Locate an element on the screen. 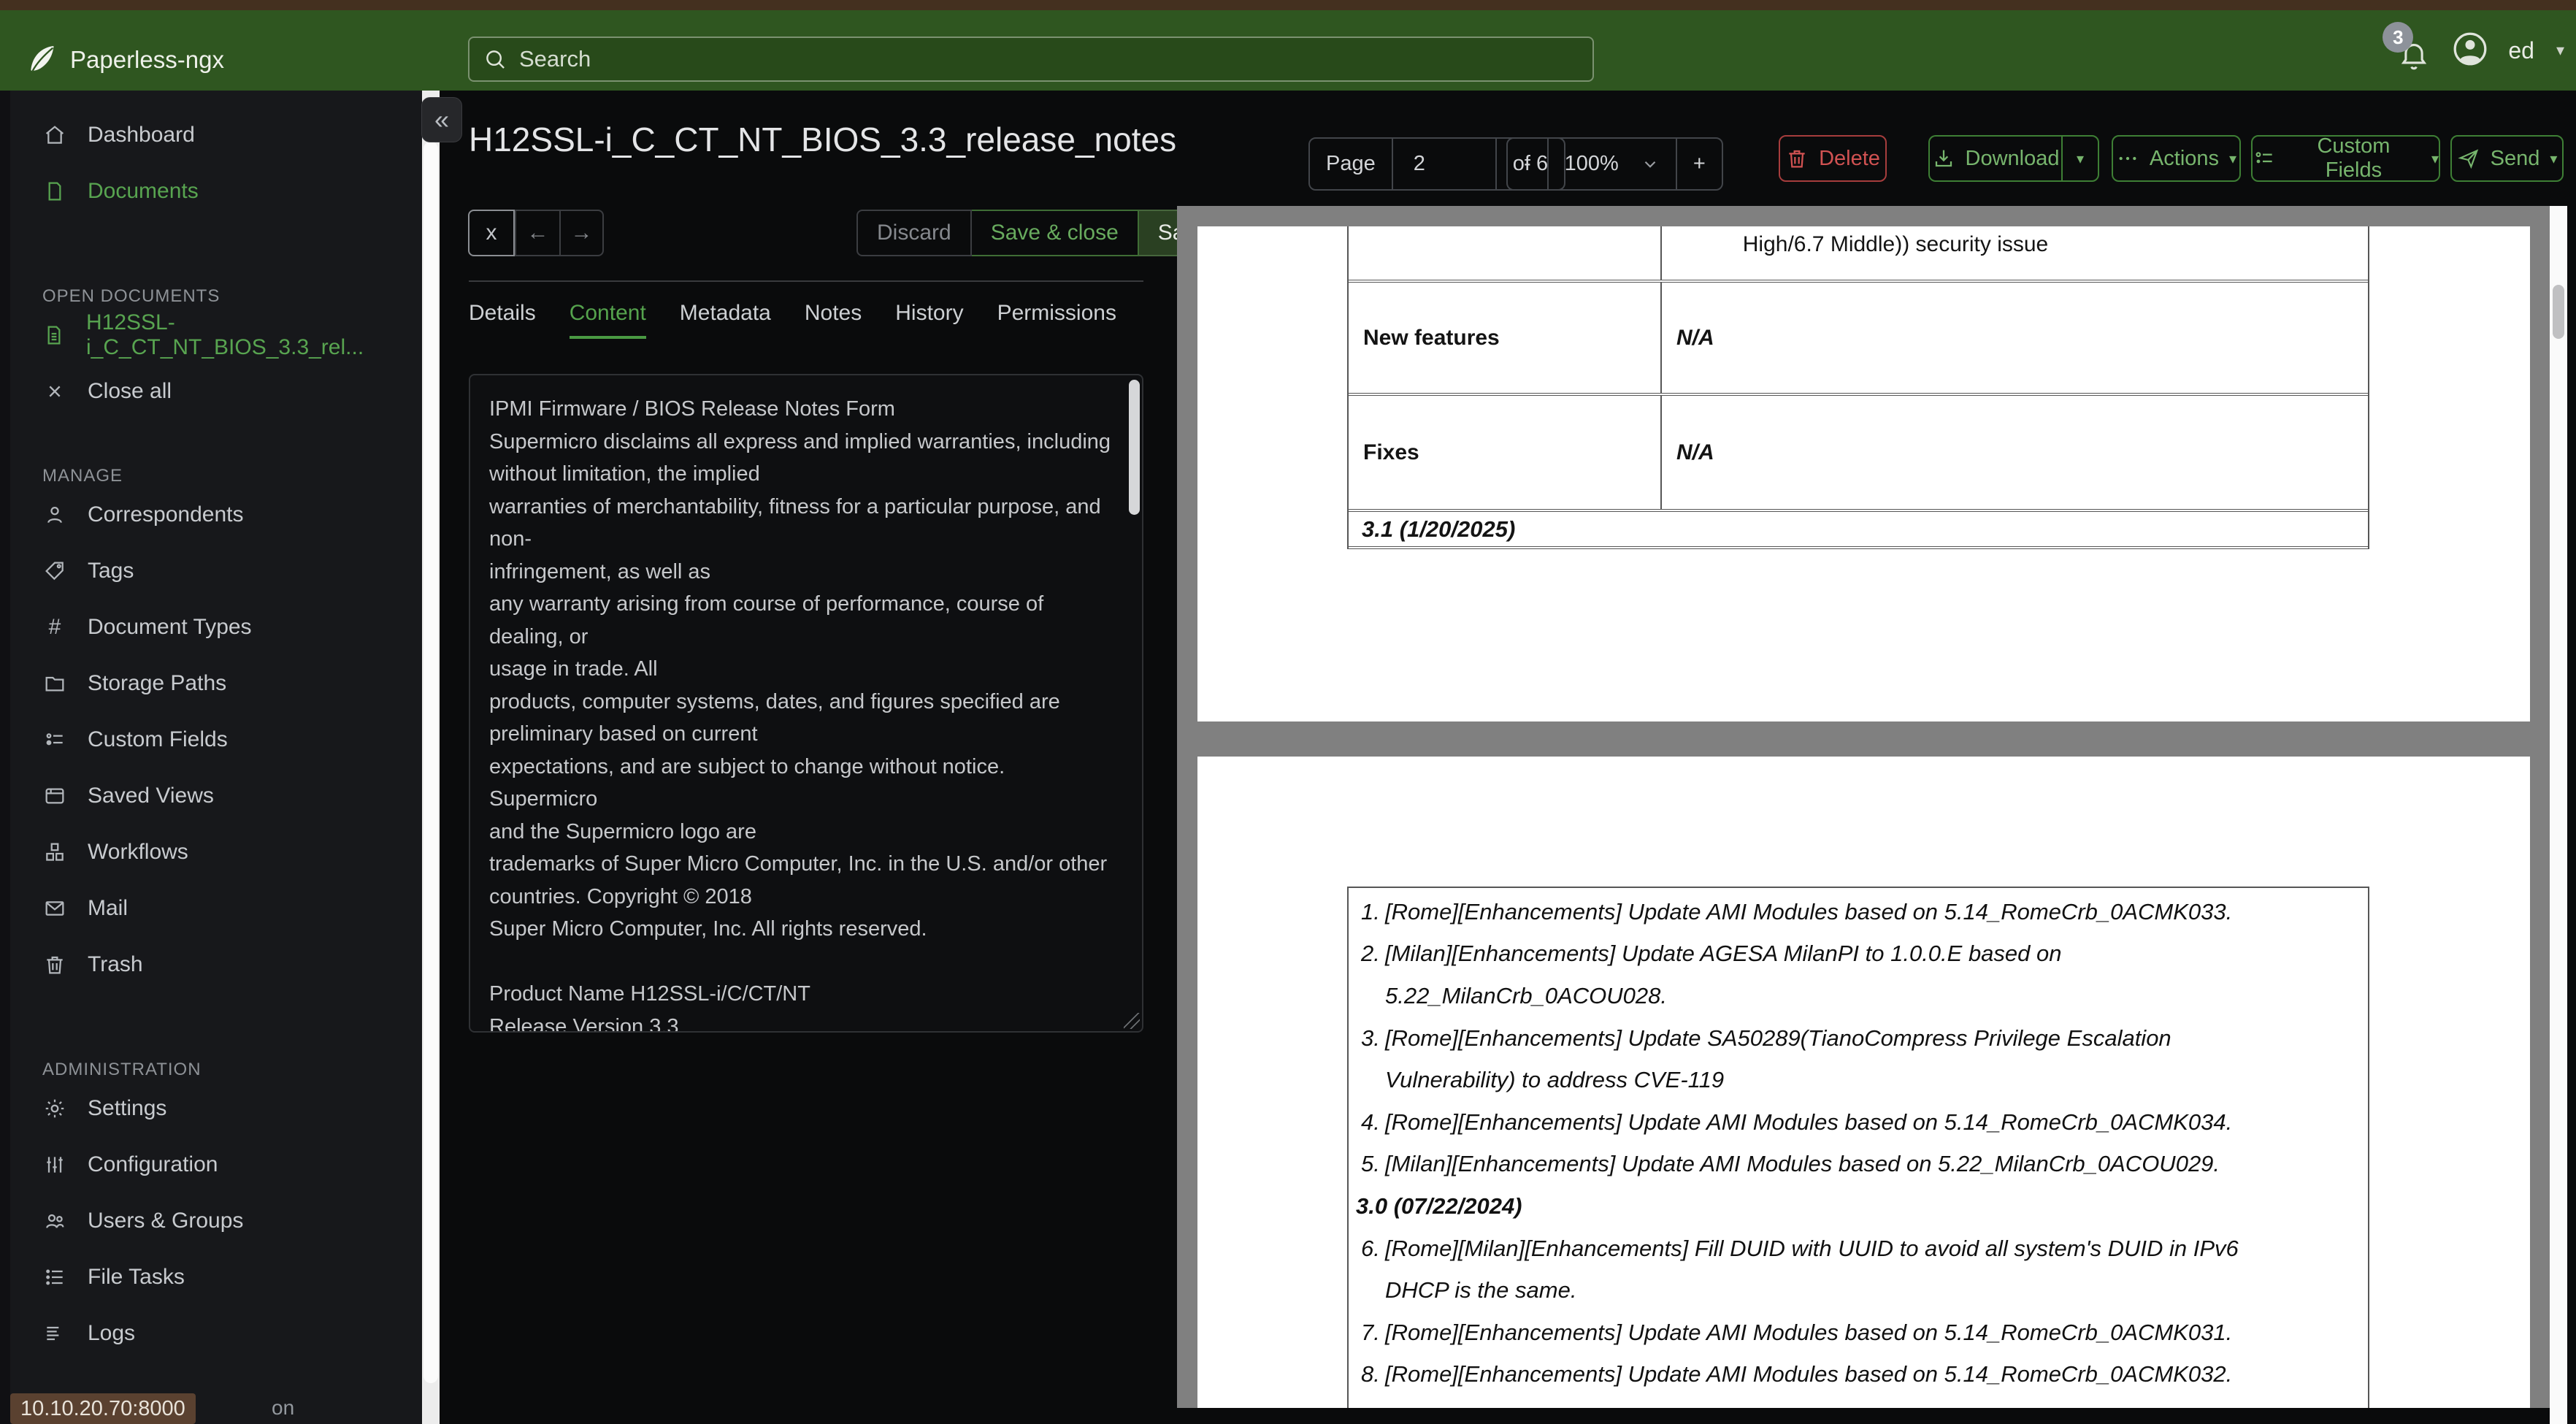 The image size is (2576, 1424). username-label: ed is located at coordinates (2521, 51).